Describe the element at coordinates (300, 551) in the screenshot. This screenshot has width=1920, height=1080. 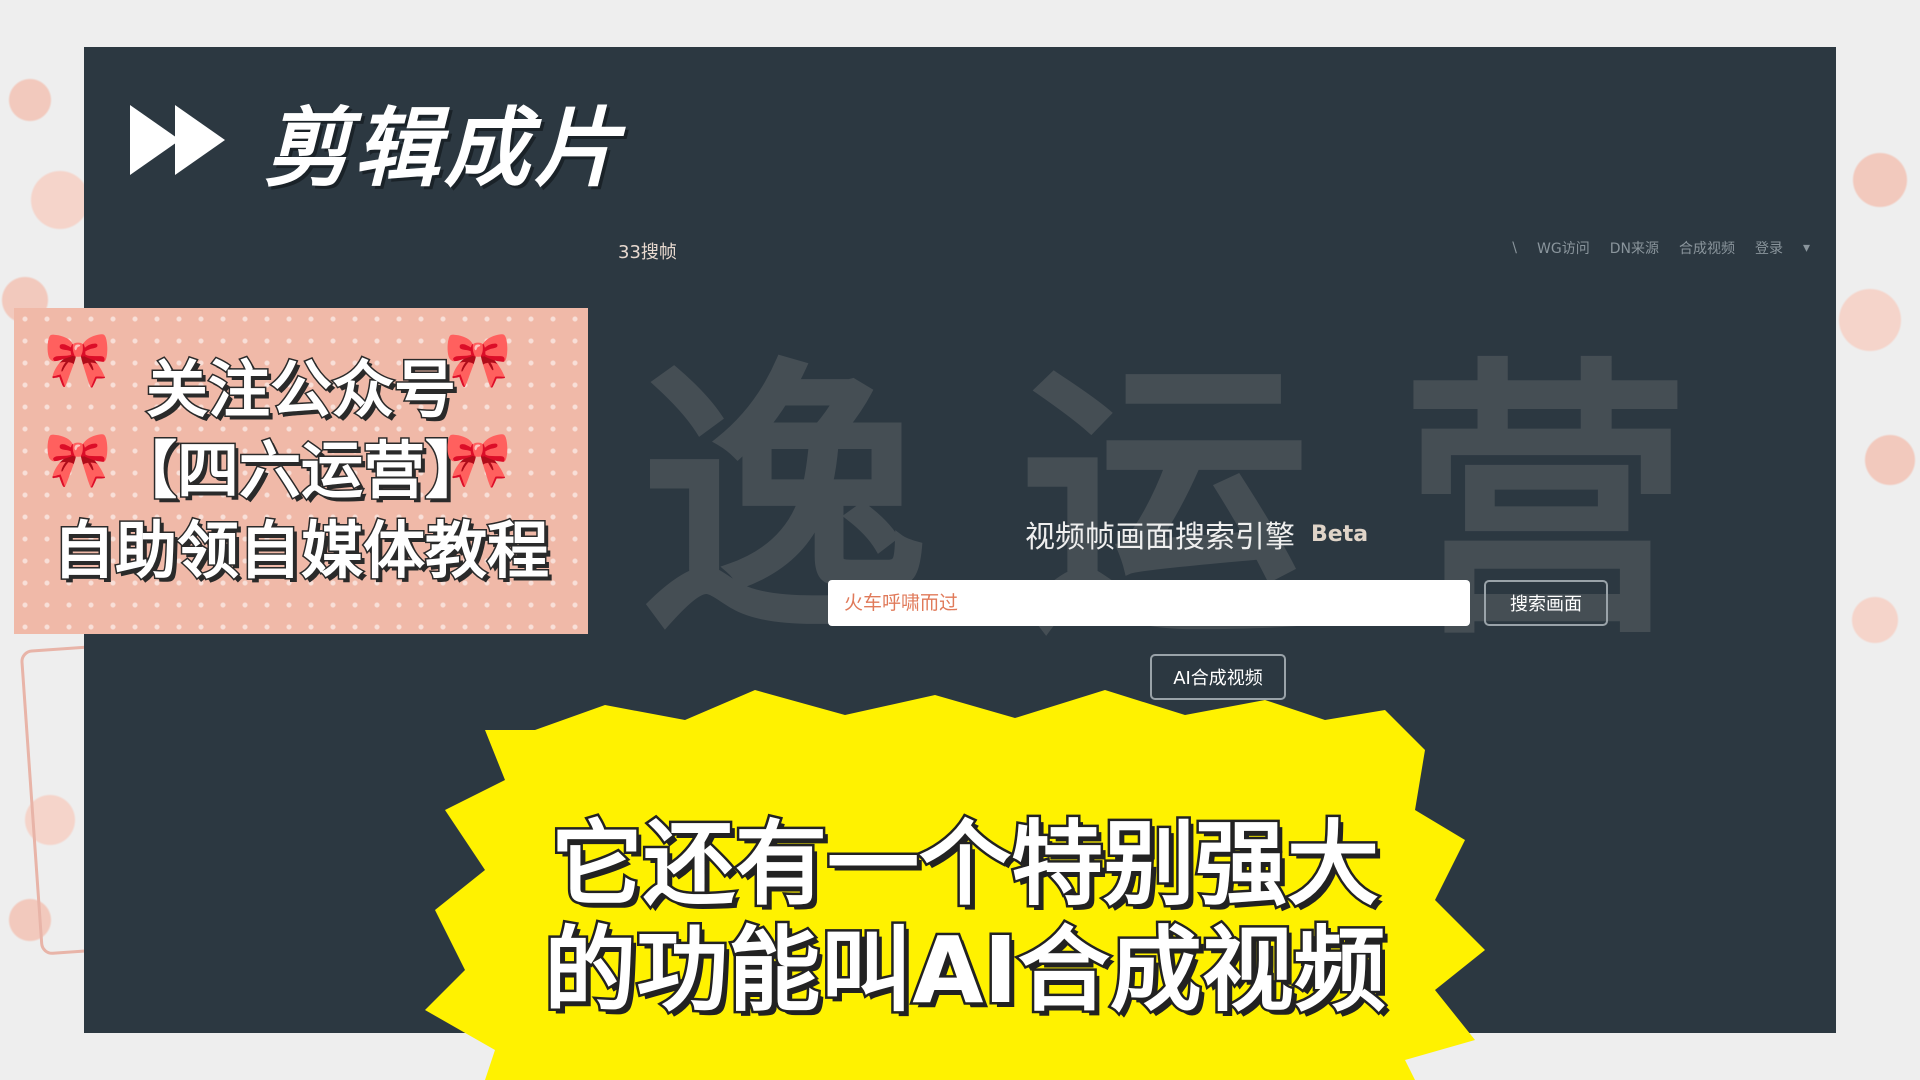
I see `promo-line: 自助领自媒体教程` at that location.